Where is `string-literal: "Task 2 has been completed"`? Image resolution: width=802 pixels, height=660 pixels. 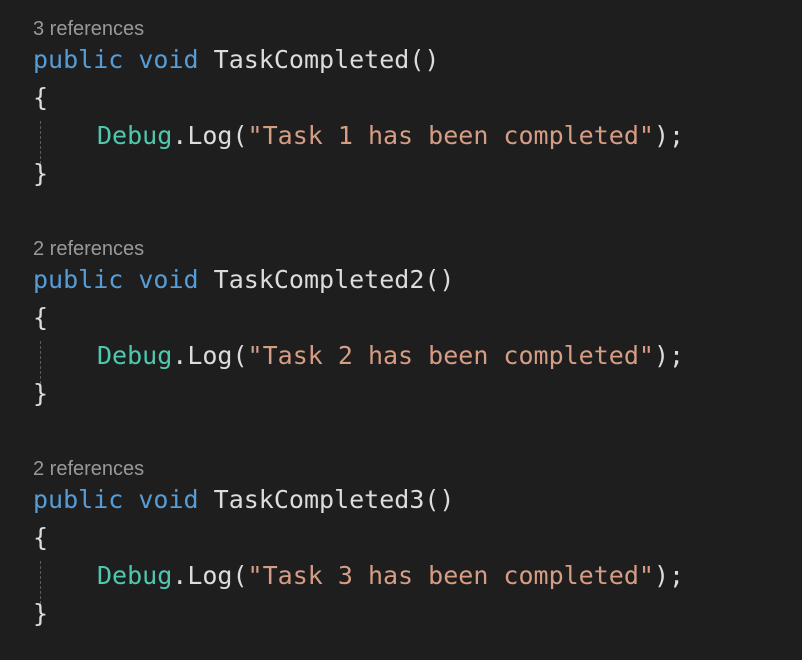 string-literal: "Task 2 has been completed" is located at coordinates (450, 355).